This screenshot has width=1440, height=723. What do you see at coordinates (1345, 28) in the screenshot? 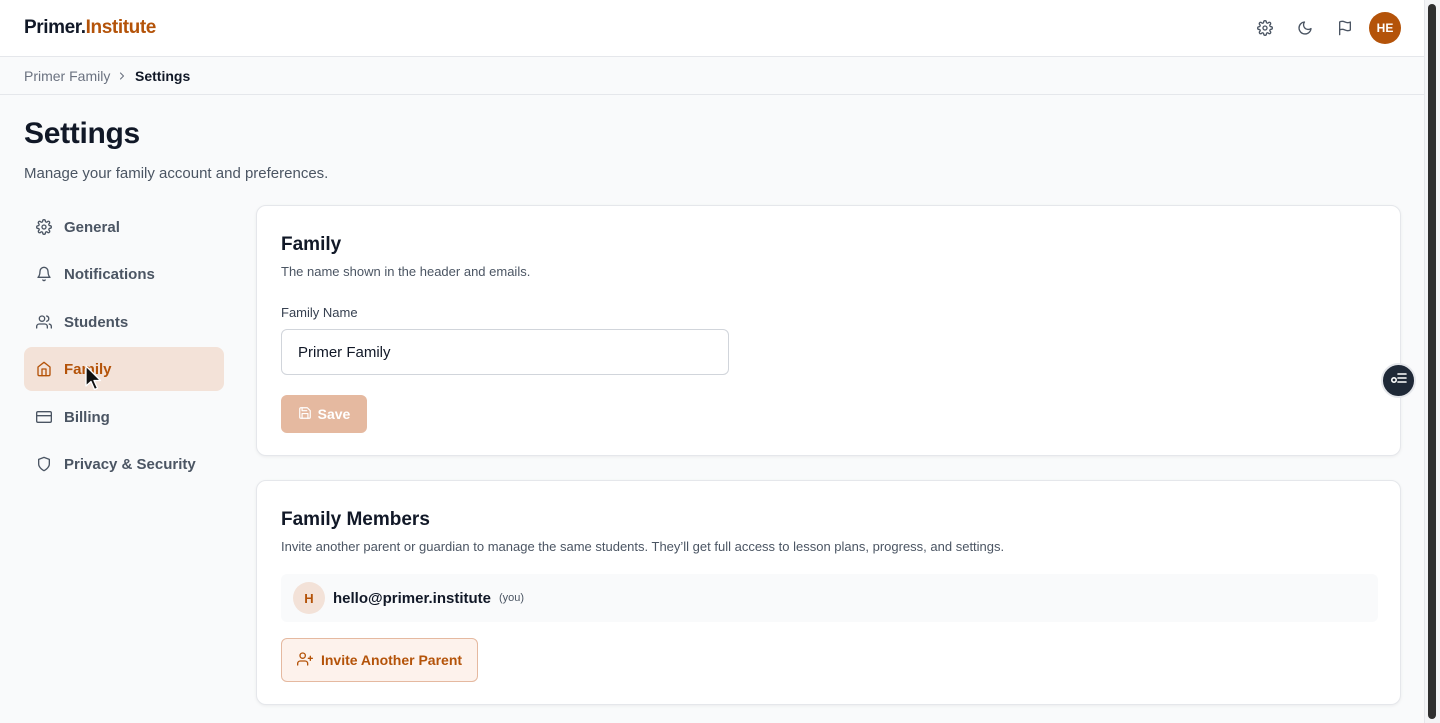
I see `flag-icon` at bounding box center [1345, 28].